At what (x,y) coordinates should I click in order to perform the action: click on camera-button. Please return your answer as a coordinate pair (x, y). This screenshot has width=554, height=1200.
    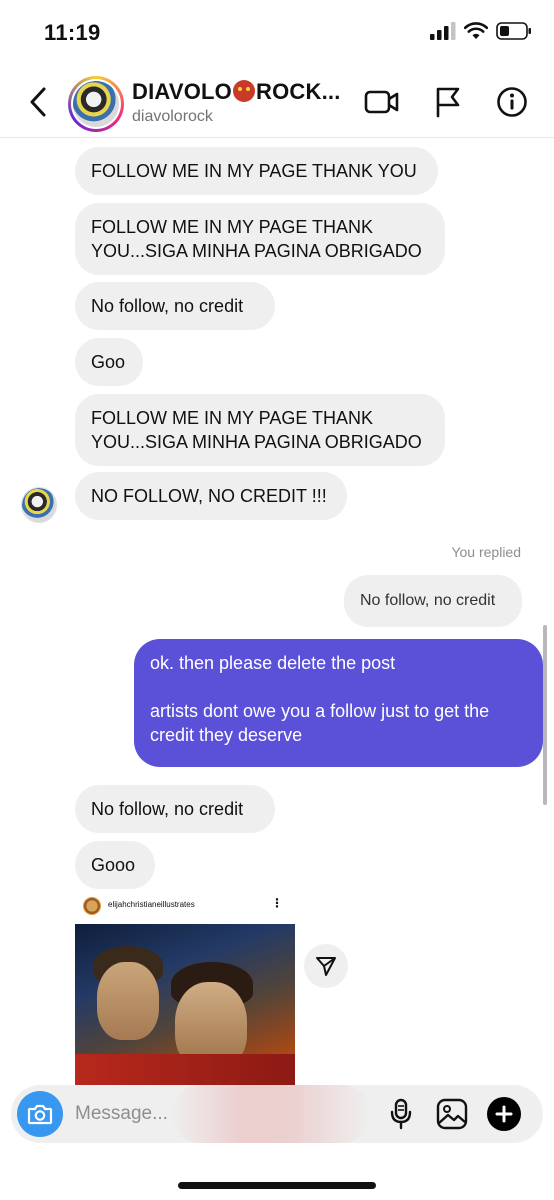
    Looking at the image, I should click on (40, 1114).